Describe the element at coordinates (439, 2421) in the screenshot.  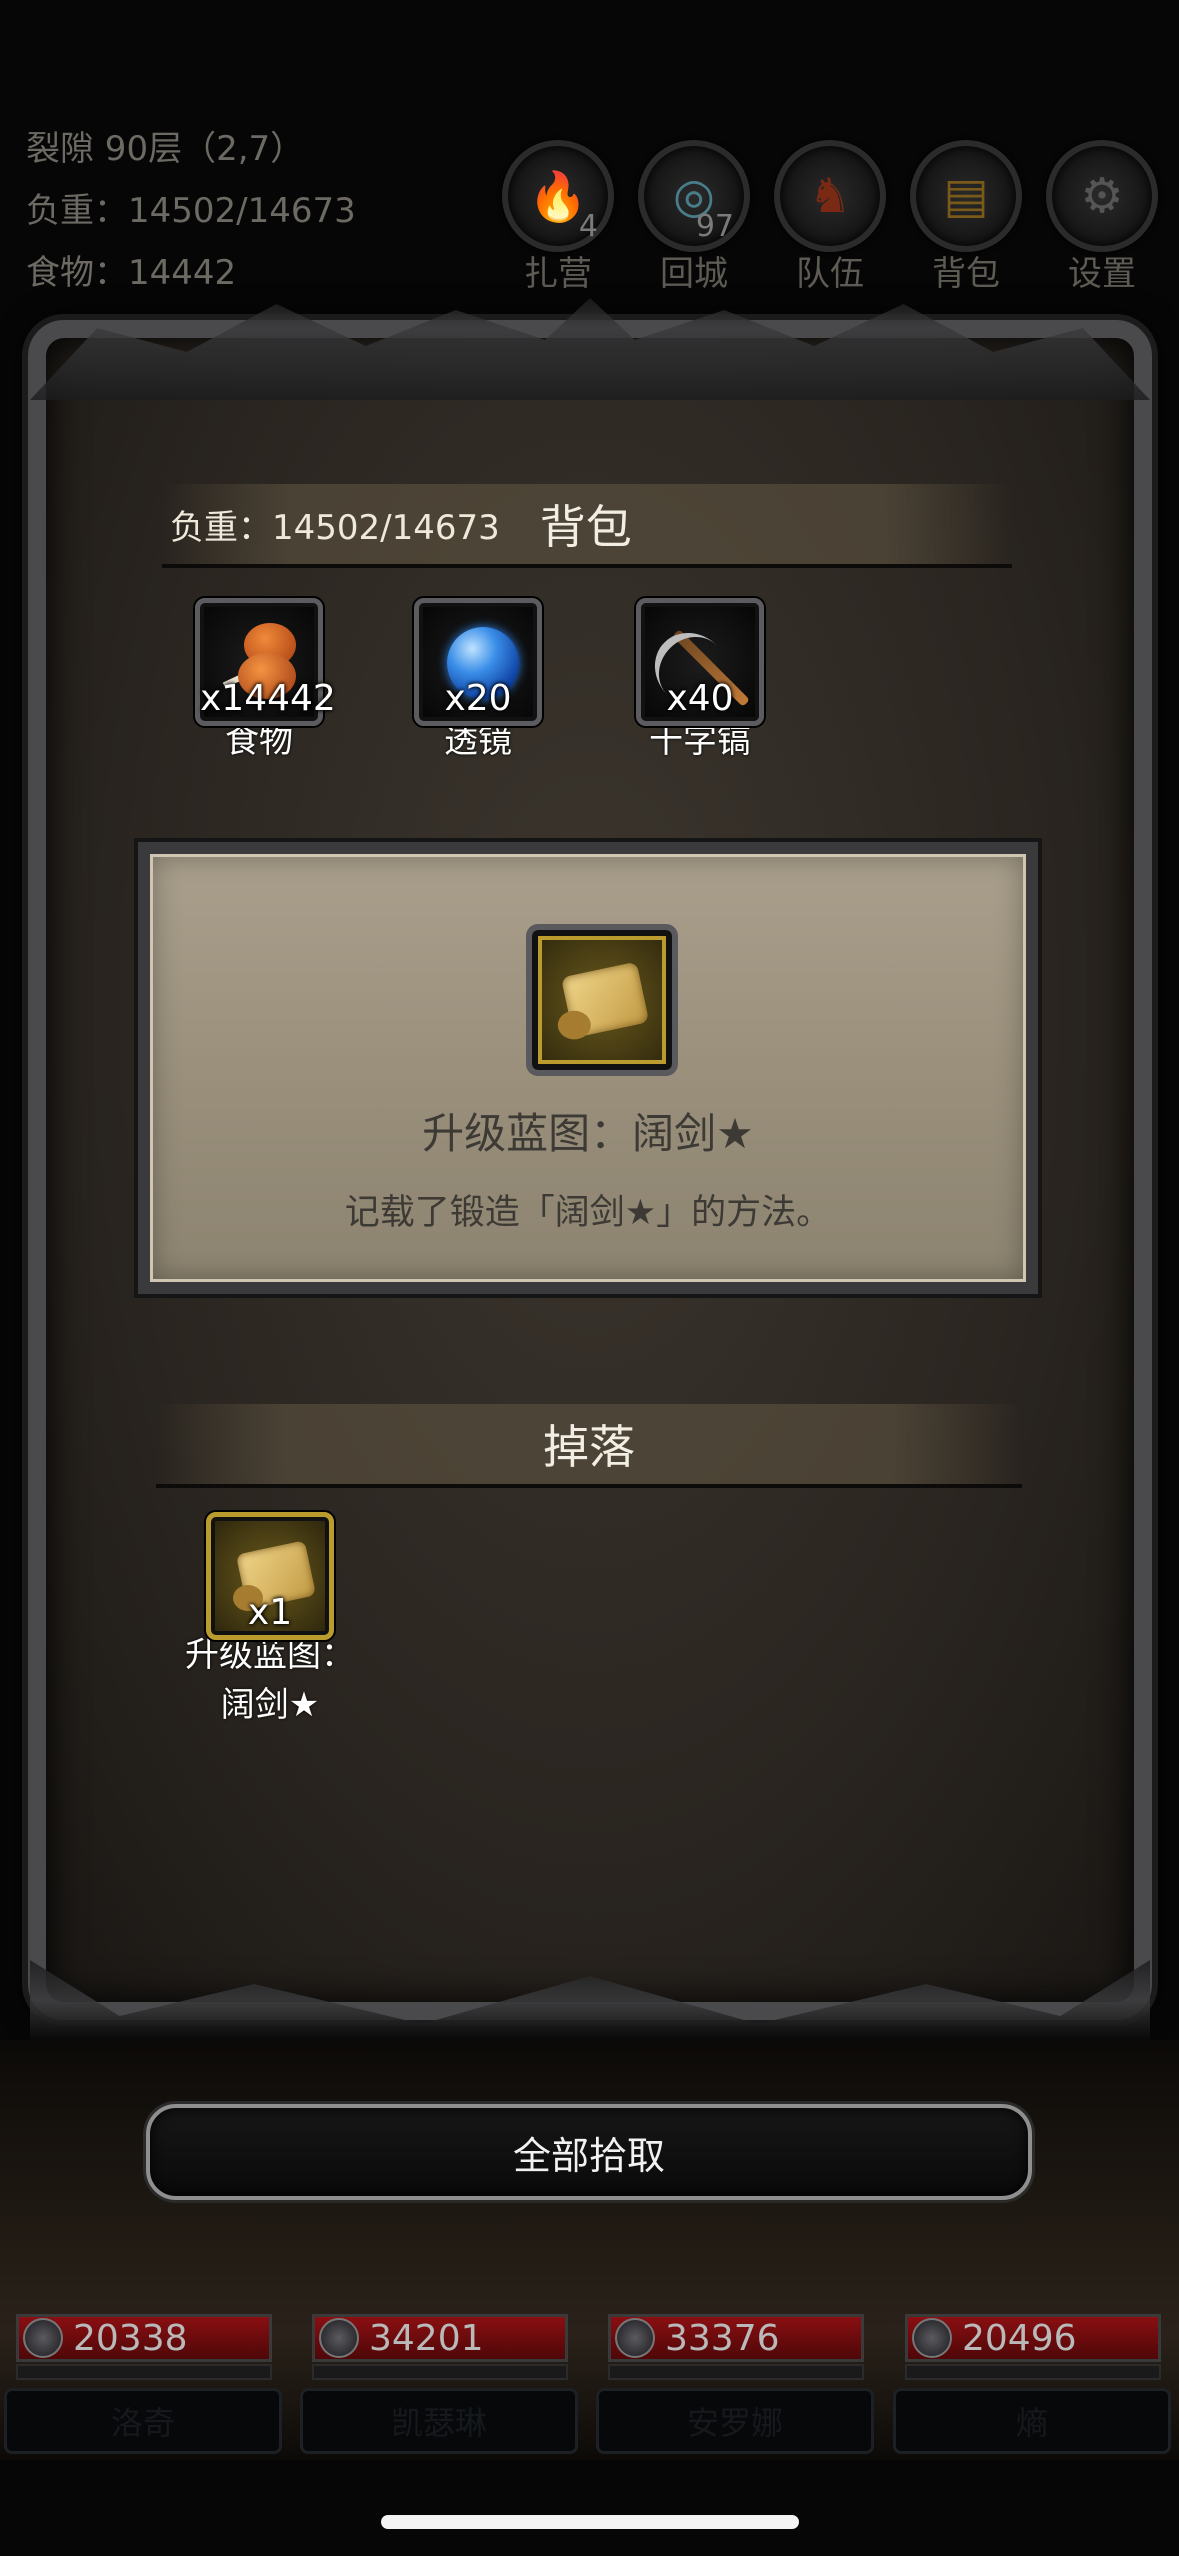
I see `hero-name: 凯瑟琳` at that location.